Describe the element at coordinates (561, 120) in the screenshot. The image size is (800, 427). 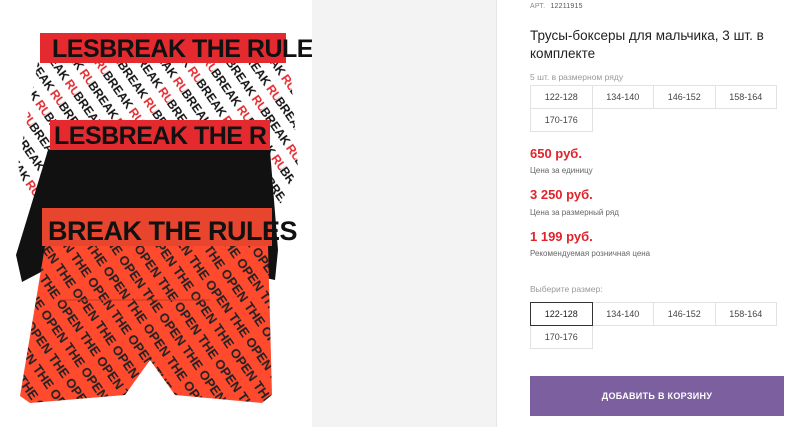
I see `size-row-item: 170-176` at that location.